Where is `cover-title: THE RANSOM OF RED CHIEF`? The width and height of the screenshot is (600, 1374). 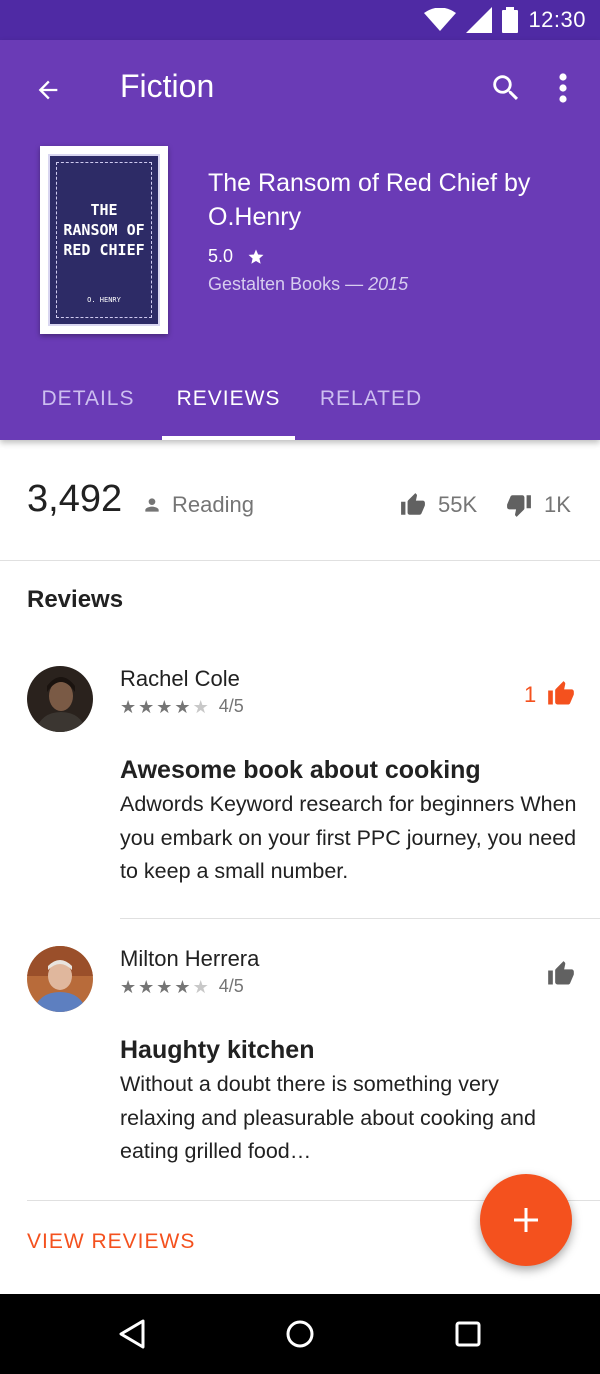
cover-title: THE RANSOM OF RED CHIEF is located at coordinates (104, 230).